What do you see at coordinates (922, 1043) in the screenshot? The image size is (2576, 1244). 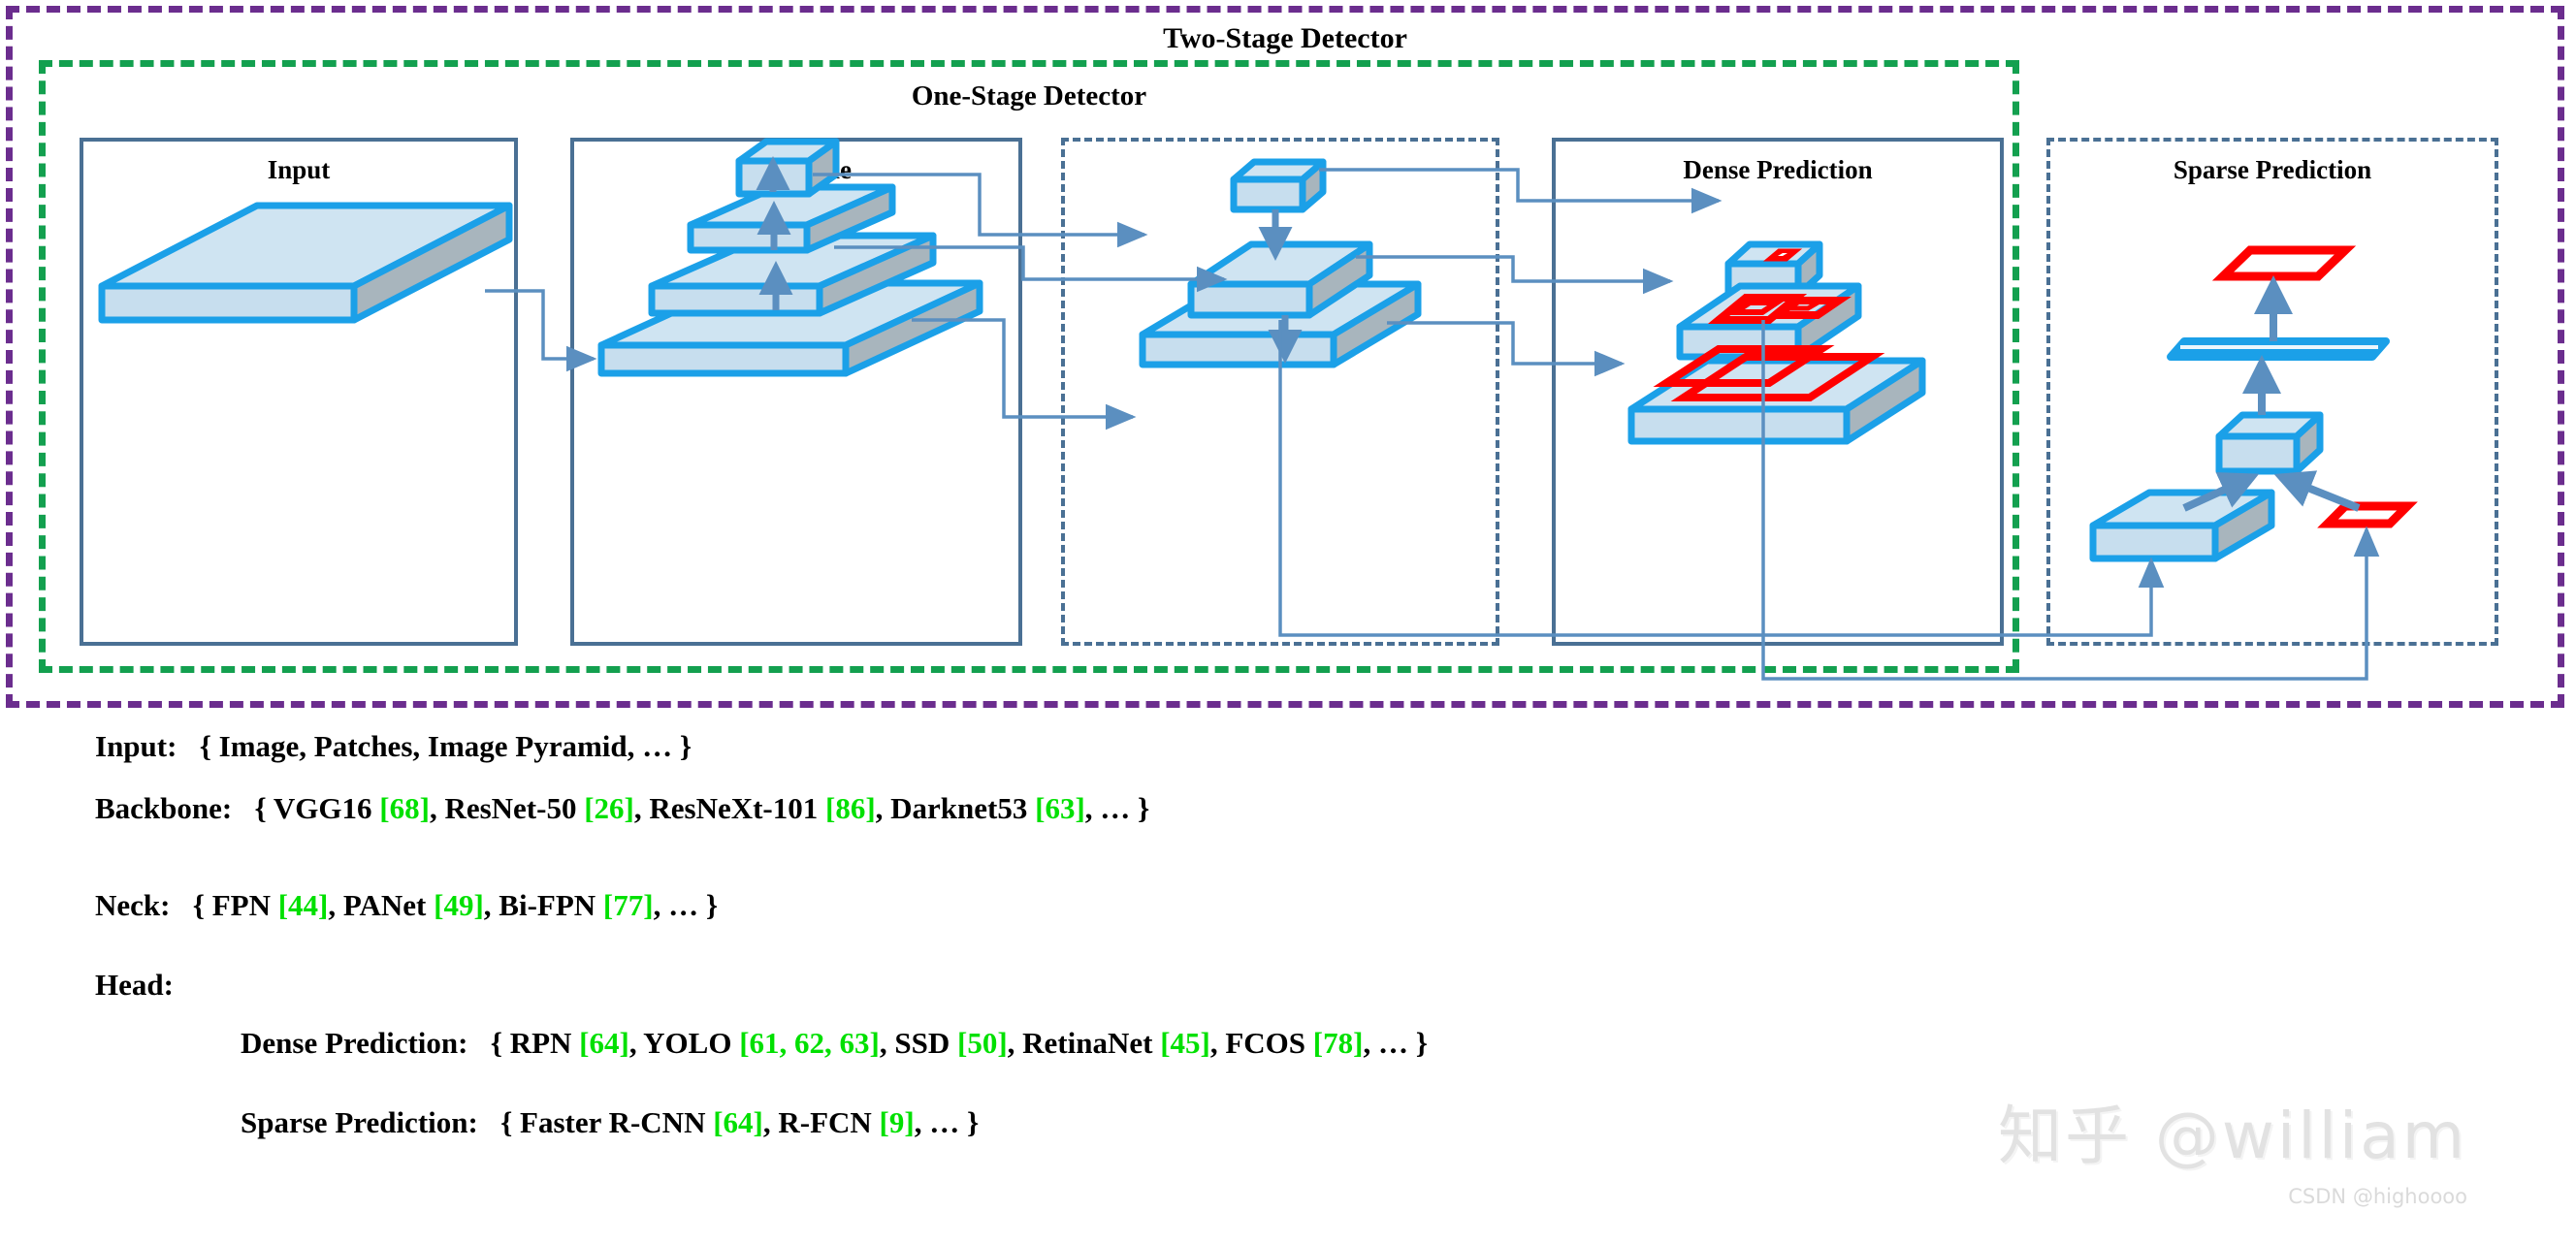 I see `legend-entry-name: SSD` at bounding box center [922, 1043].